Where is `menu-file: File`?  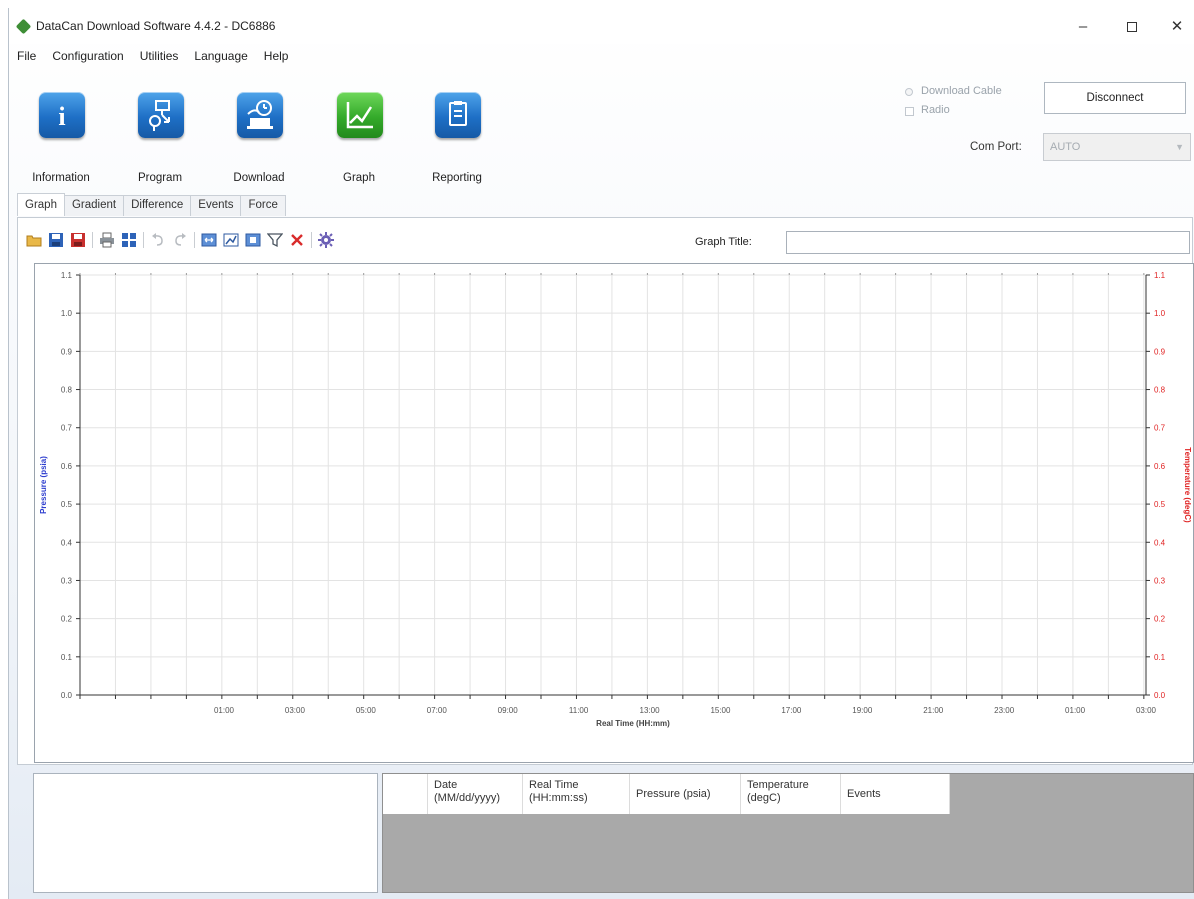
menu-file: File is located at coordinates (26, 57).